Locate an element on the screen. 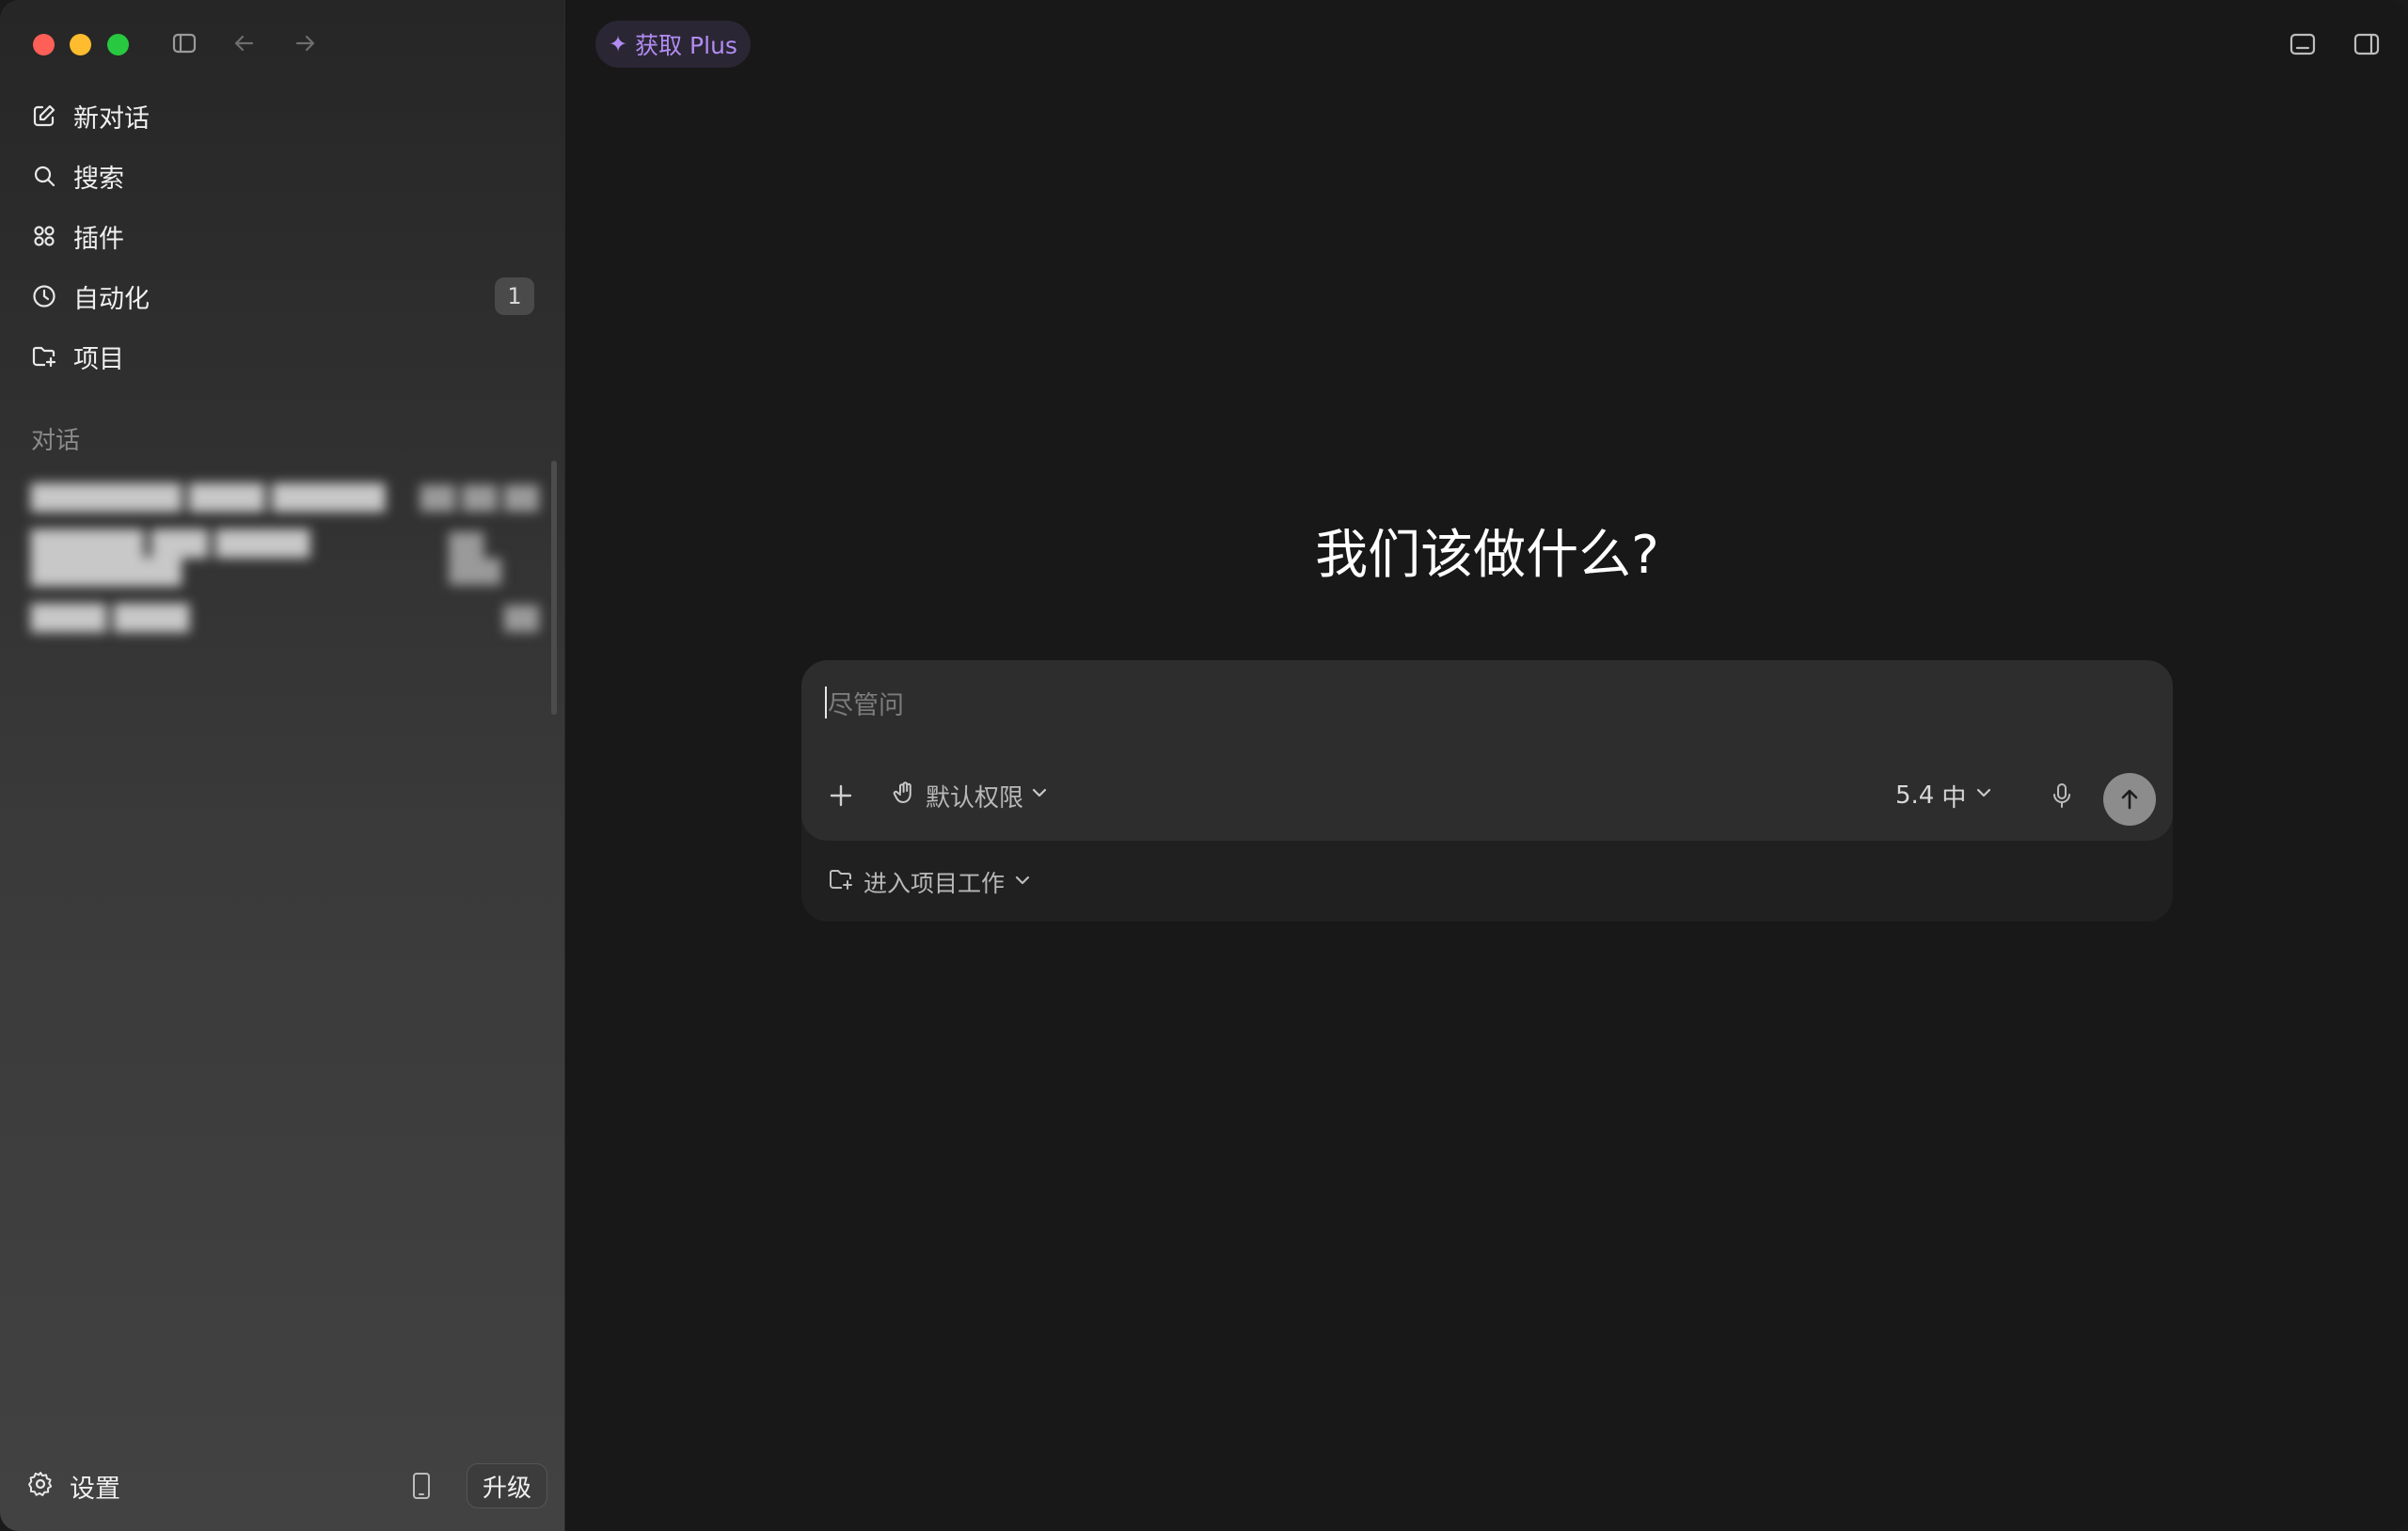 The image size is (2408, 1531). conversations-section-title: 对话 is located at coordinates (56, 441).